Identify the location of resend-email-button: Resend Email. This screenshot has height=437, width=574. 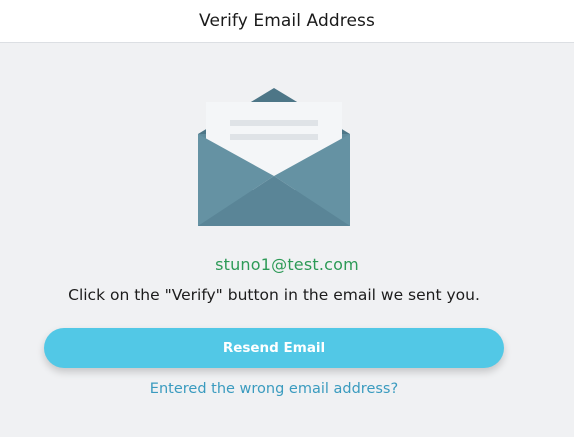
(274, 348).